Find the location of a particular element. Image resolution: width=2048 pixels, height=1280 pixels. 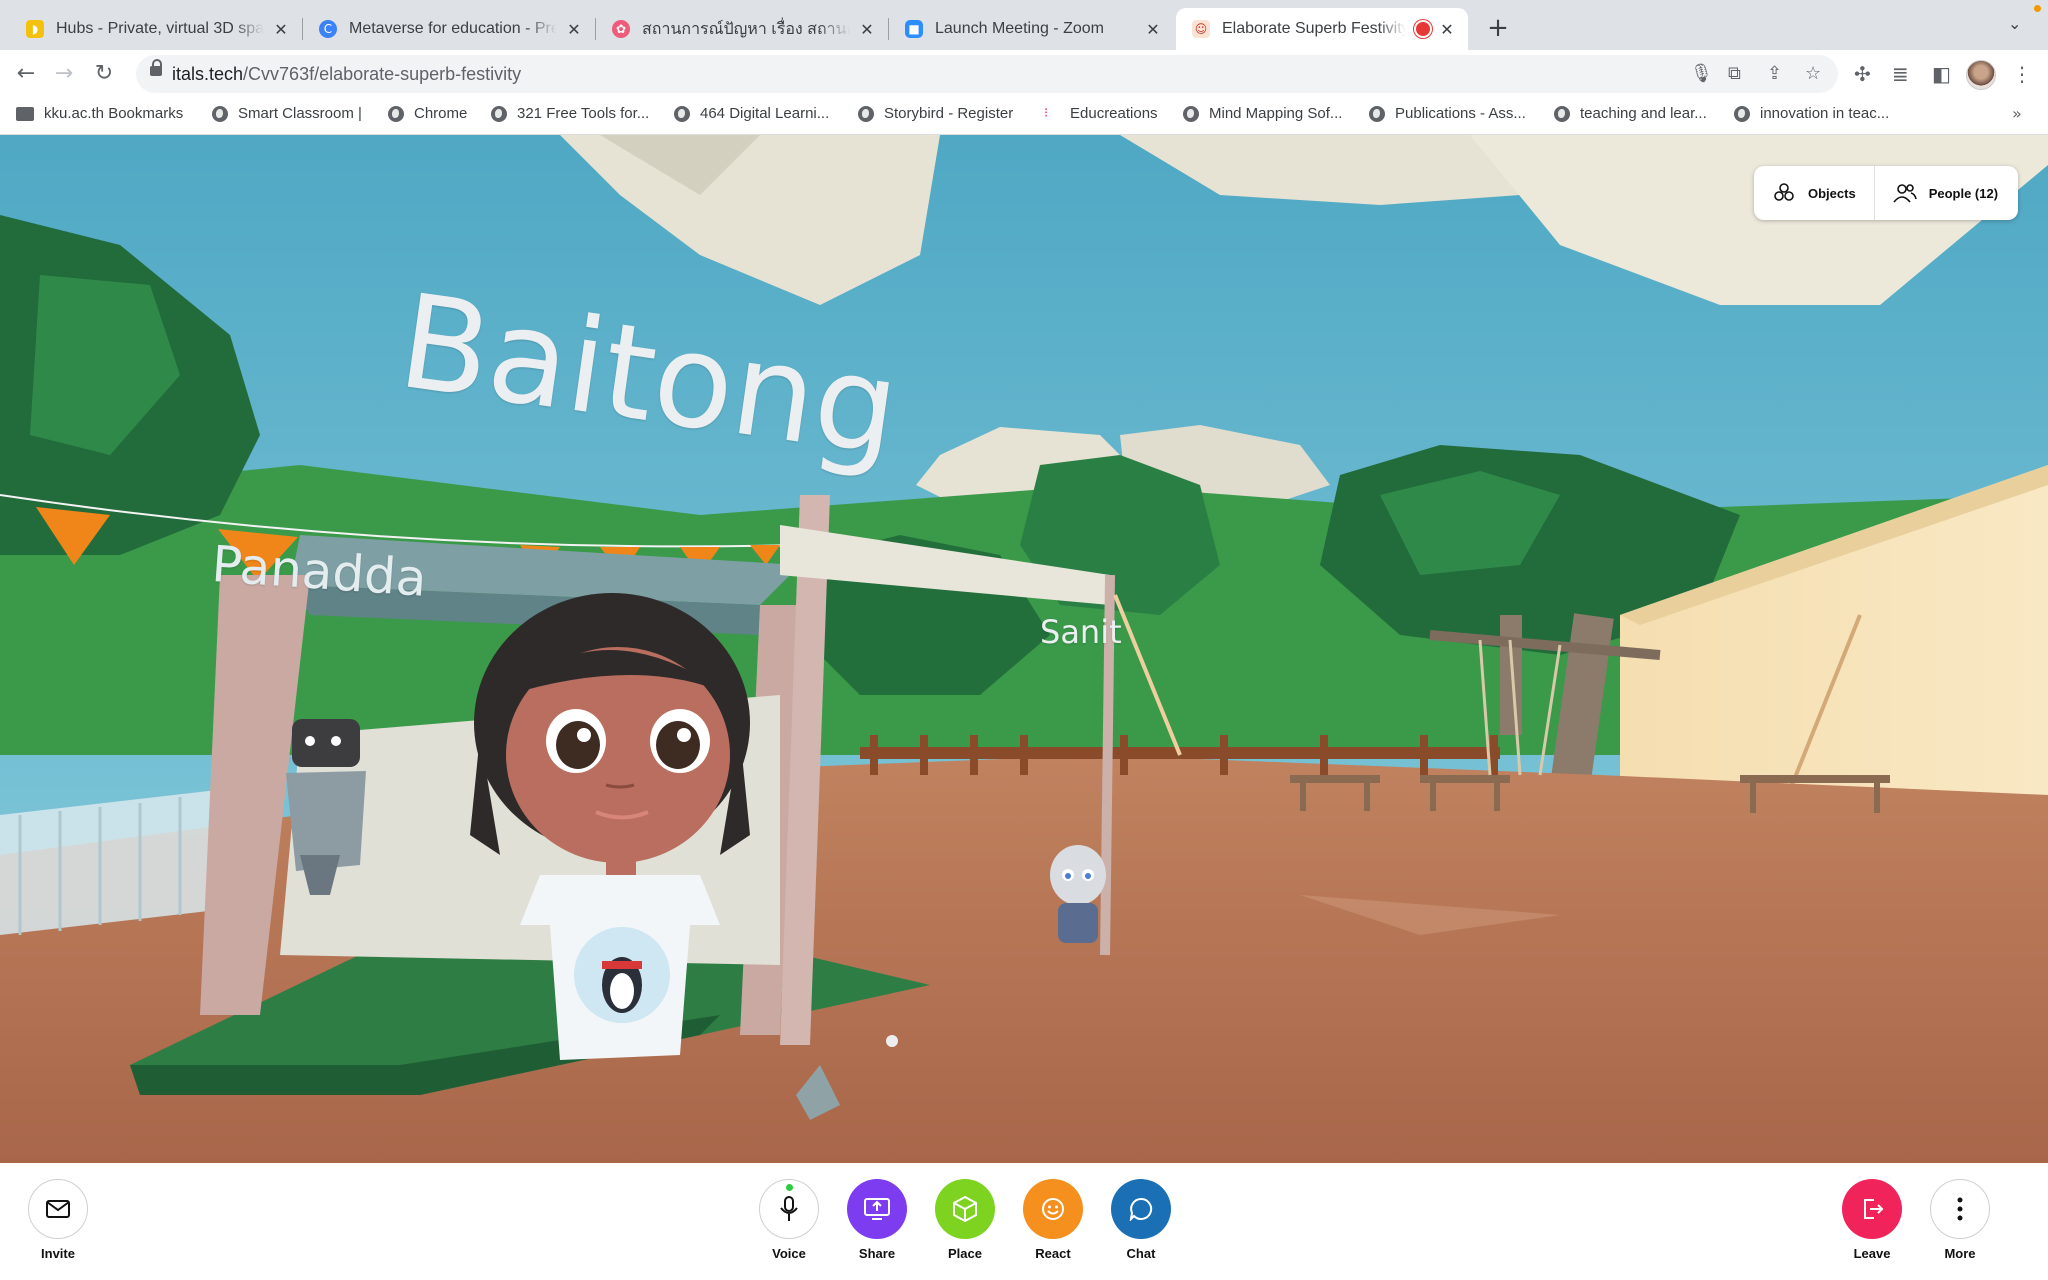

tab-festivity: ☺ Elaborate Superb Festivity ✕ is located at coordinates (1322, 29).